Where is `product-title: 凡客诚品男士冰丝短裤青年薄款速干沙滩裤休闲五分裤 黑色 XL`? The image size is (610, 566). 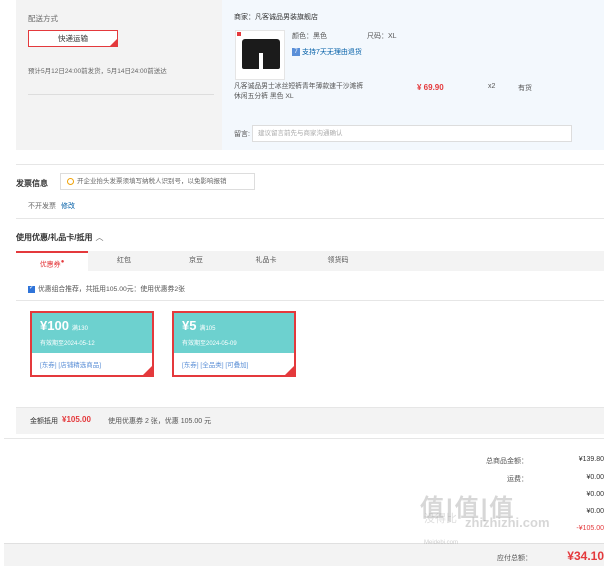
product-title: 凡客诚品男士冰丝短裤青年薄款速干沙滩裤休闲五分裤 黑色 XL is located at coordinates (300, 92).